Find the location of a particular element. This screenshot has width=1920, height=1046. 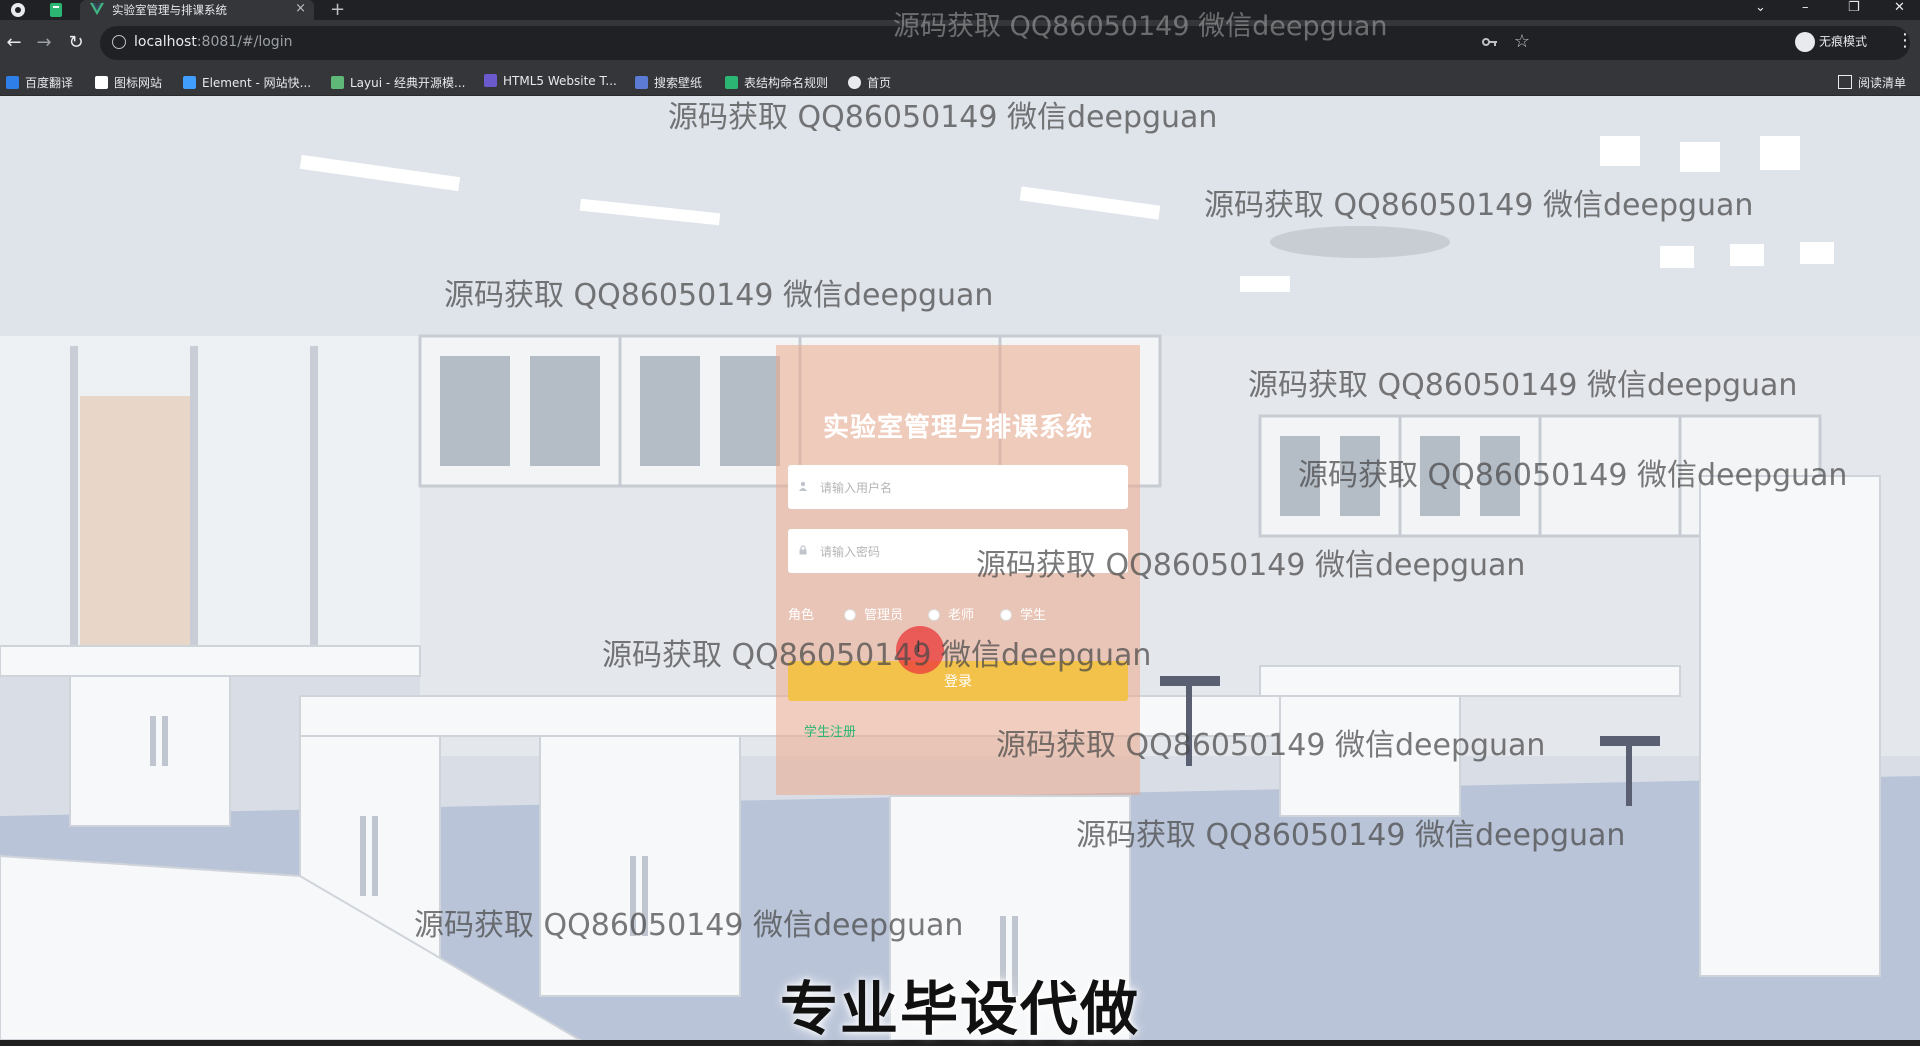

role-radio-admin: 管理员 is located at coordinates (873, 613).